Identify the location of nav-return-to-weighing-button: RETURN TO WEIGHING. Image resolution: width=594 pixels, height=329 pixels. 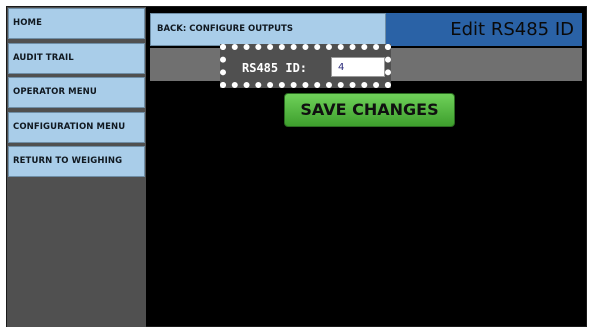
(76, 161).